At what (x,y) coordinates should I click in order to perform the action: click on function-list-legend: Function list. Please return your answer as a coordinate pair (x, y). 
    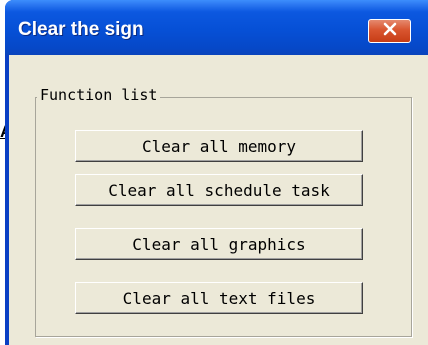
    Looking at the image, I should click on (99, 95).